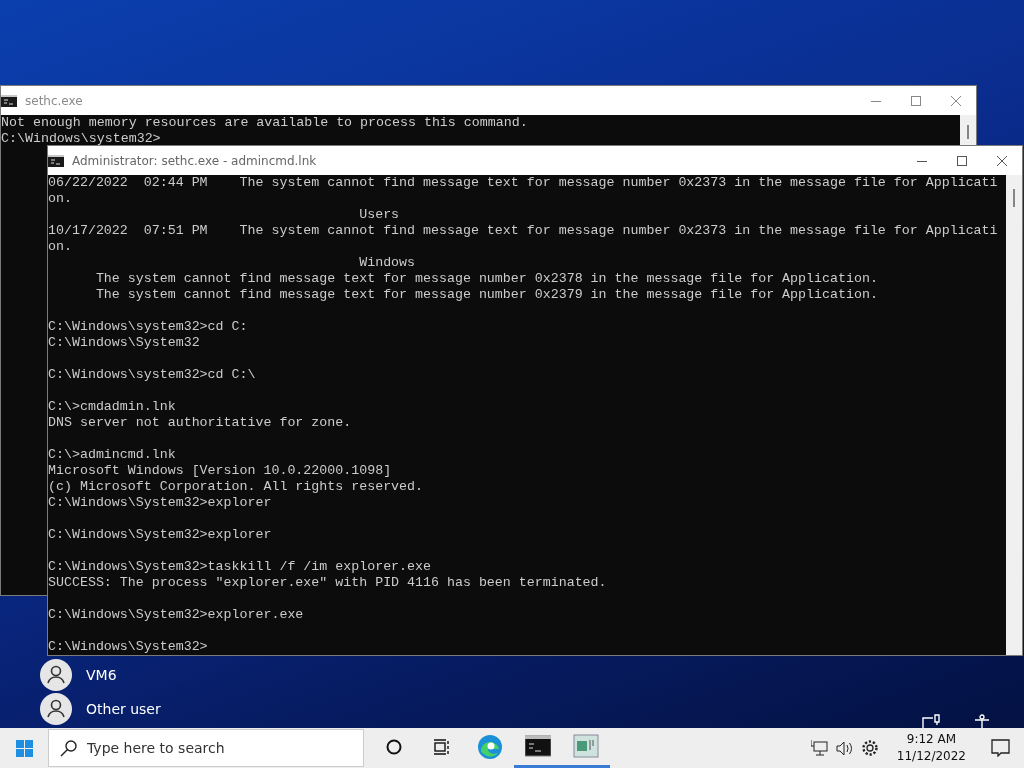 This screenshot has width=1024, height=768. I want to click on search-field: Type here to search, so click(206, 748).